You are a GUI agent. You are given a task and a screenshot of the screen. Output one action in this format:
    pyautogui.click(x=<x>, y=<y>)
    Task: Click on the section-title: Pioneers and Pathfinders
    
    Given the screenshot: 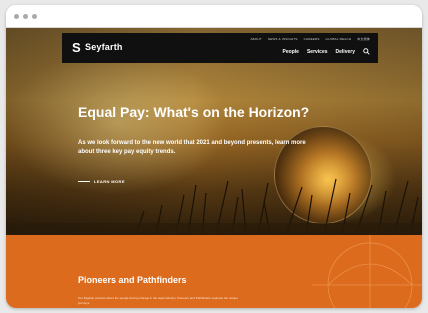 What is the action you would take?
    pyautogui.click(x=132, y=280)
    